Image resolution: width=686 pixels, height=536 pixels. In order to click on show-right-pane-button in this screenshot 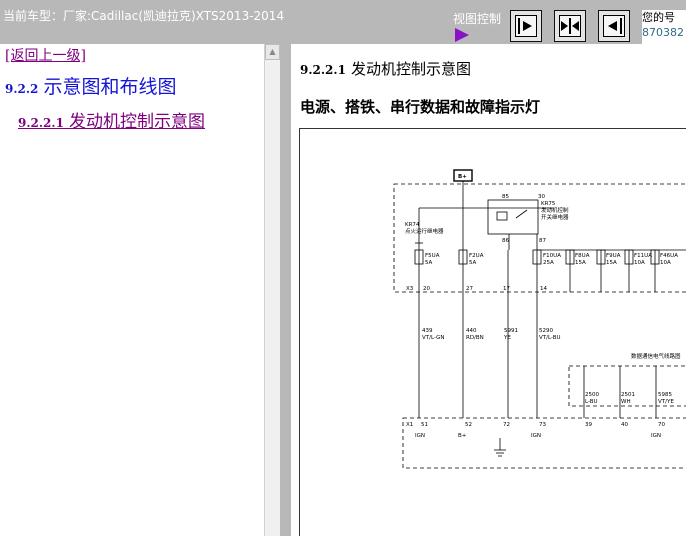, I will do `click(526, 26)`.